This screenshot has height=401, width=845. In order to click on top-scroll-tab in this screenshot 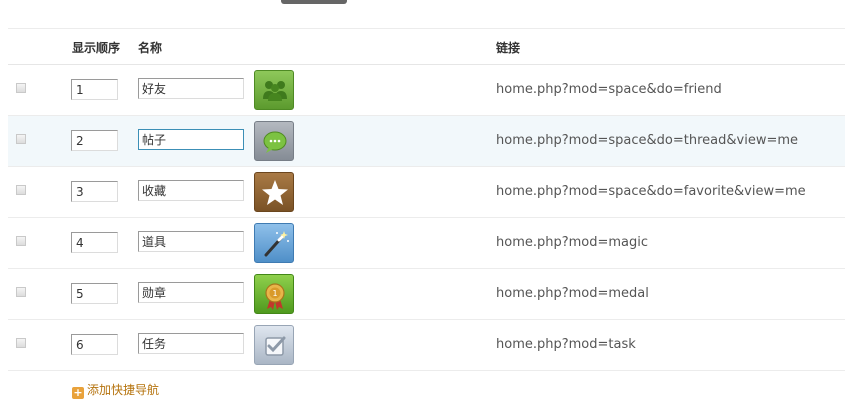, I will do `click(314, 2)`.